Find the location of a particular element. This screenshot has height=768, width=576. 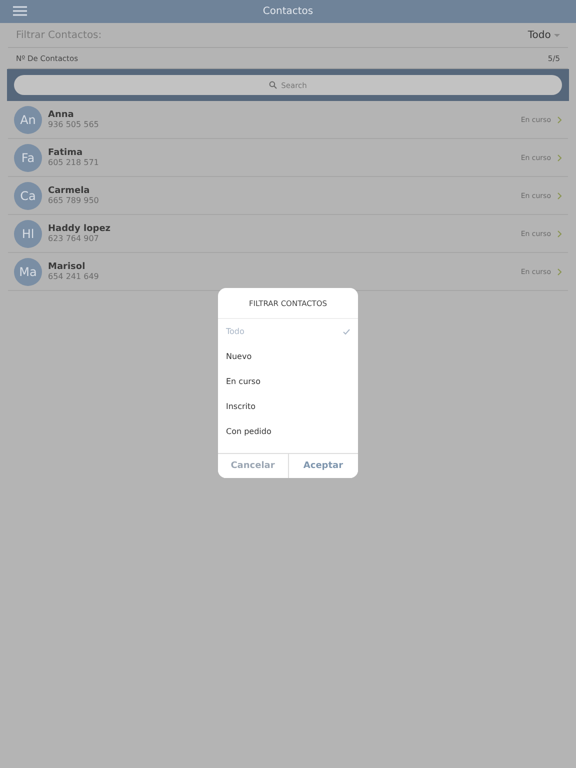

contact-phone: 936 505 565 is located at coordinates (74, 124).